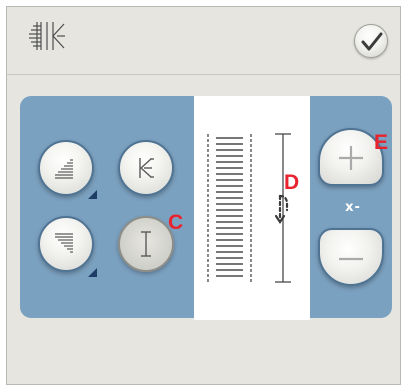 Image resolution: width=407 pixels, height=391 pixels. I want to click on stitch-length-icon, so click(146, 244).